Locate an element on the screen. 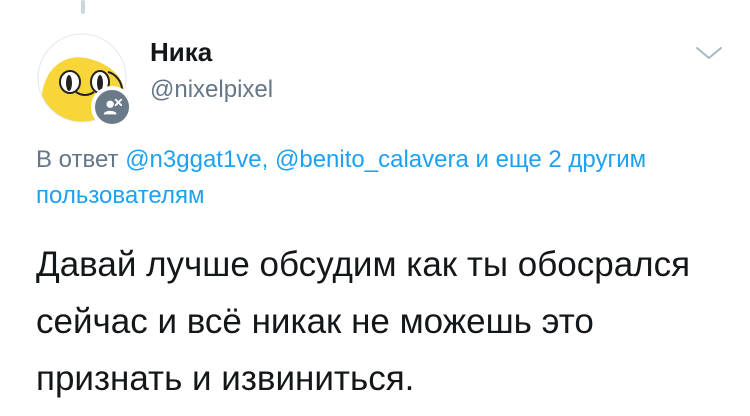 Image resolution: width=750 pixels, height=416 pixels. display-name: Ника is located at coordinates (181, 52).